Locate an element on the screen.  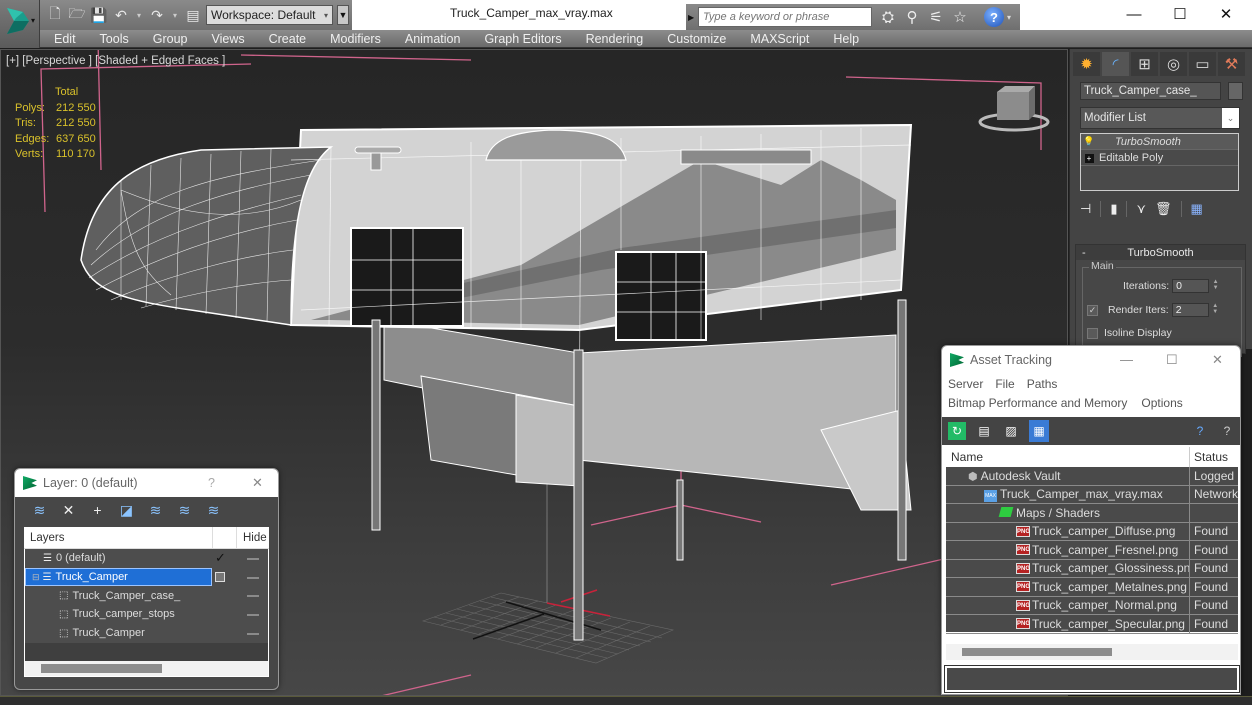
menu-rendering: Rendering is located at coordinates (615, 39).